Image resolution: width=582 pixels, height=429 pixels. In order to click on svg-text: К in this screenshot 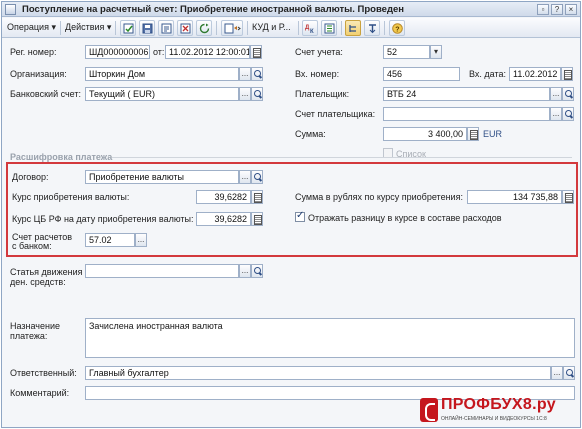, I will do `click(312, 31)`.